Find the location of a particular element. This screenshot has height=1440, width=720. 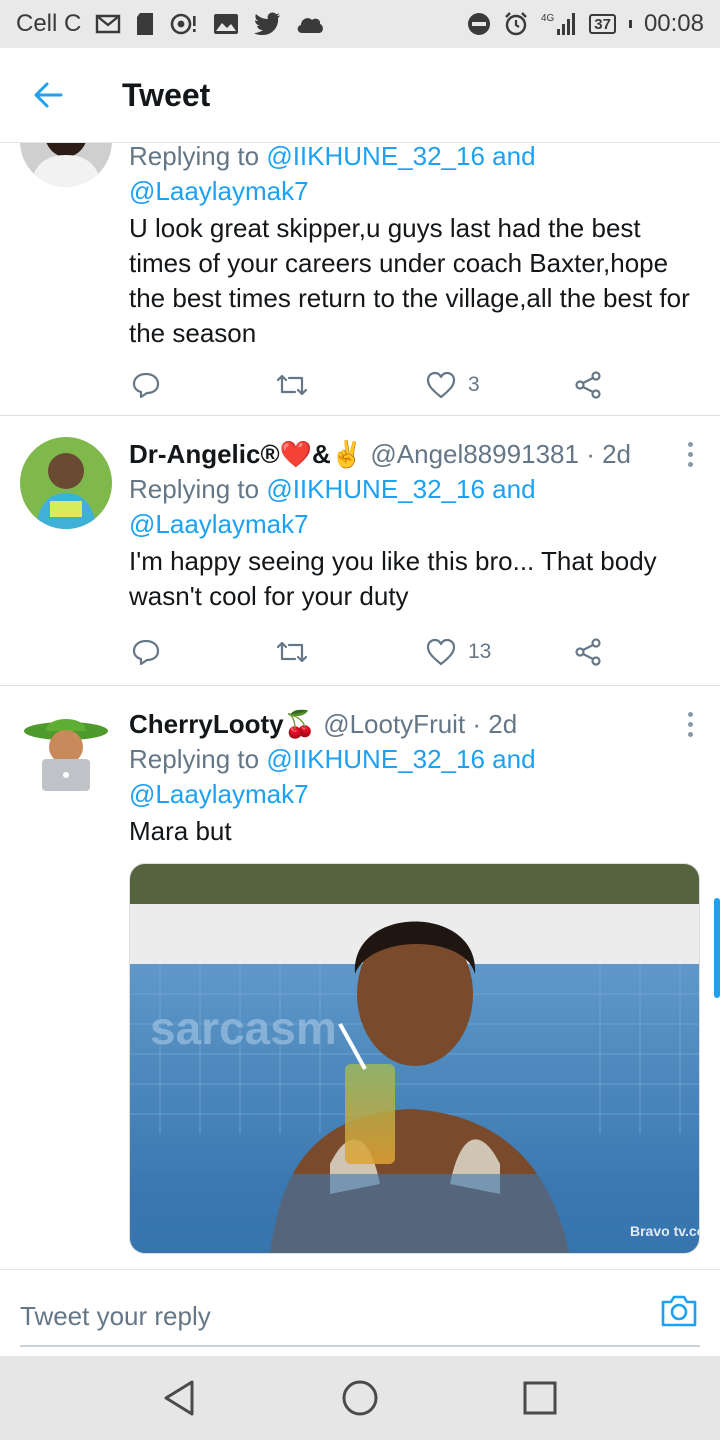

user-handle: @LootyFruit is located at coordinates (394, 724).